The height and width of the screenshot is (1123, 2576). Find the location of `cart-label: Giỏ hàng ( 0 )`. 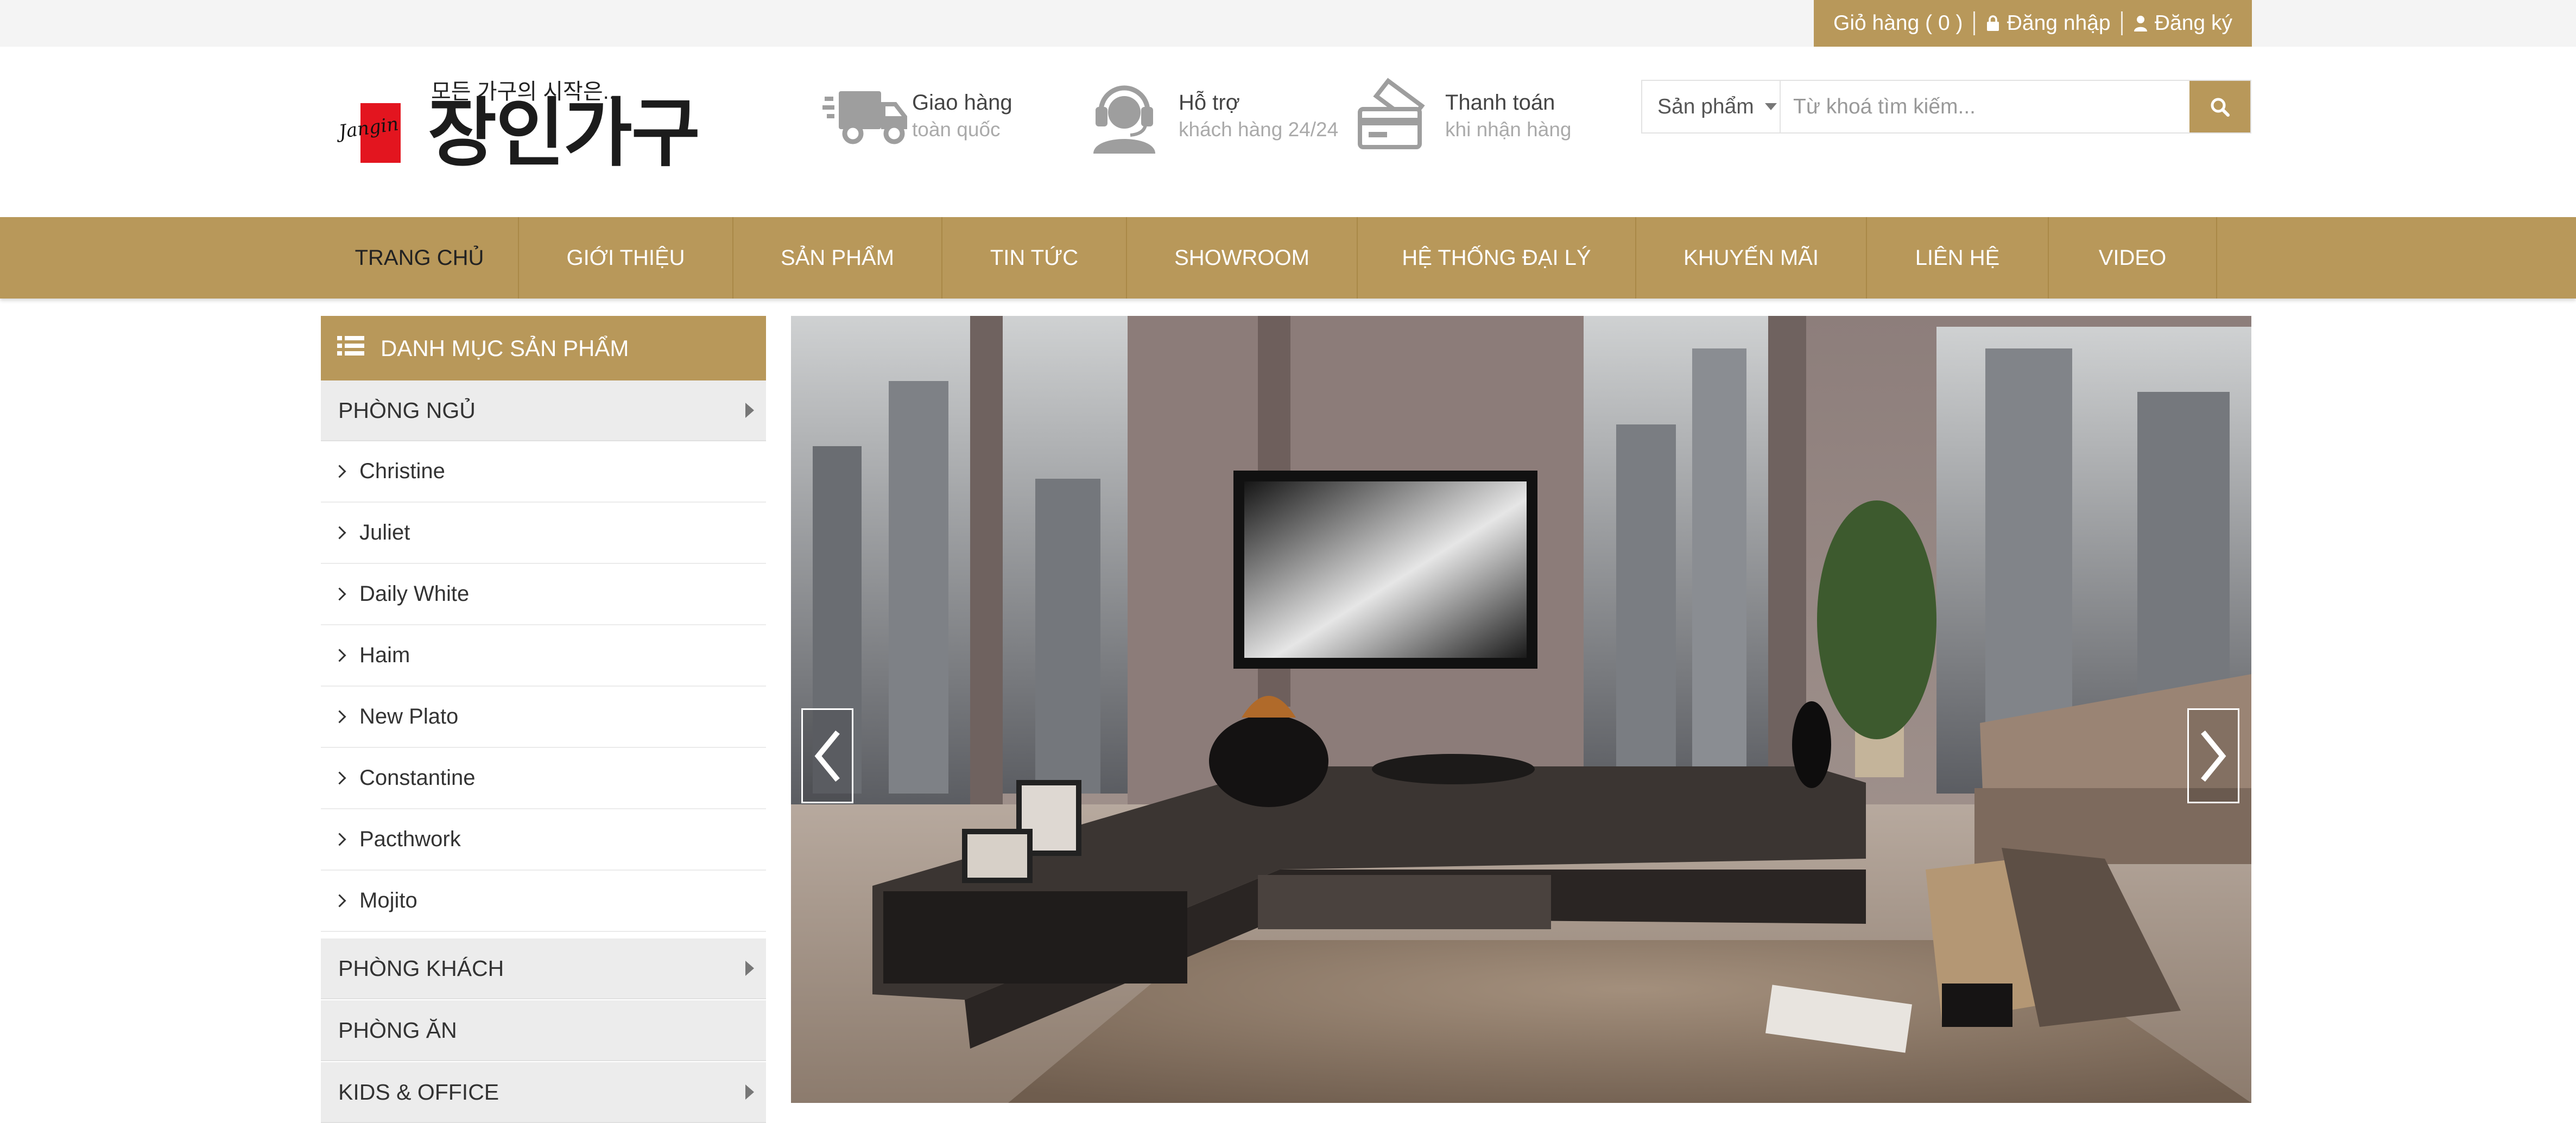

cart-label: Giỏ hàng ( 0 ) is located at coordinates (1898, 23).